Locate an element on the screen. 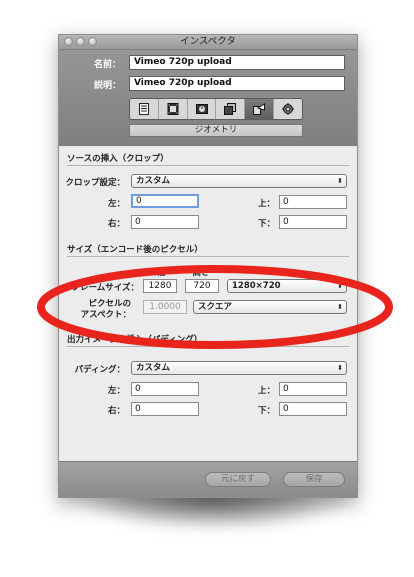  crop-top-label: 上： is located at coordinates (266, 204).